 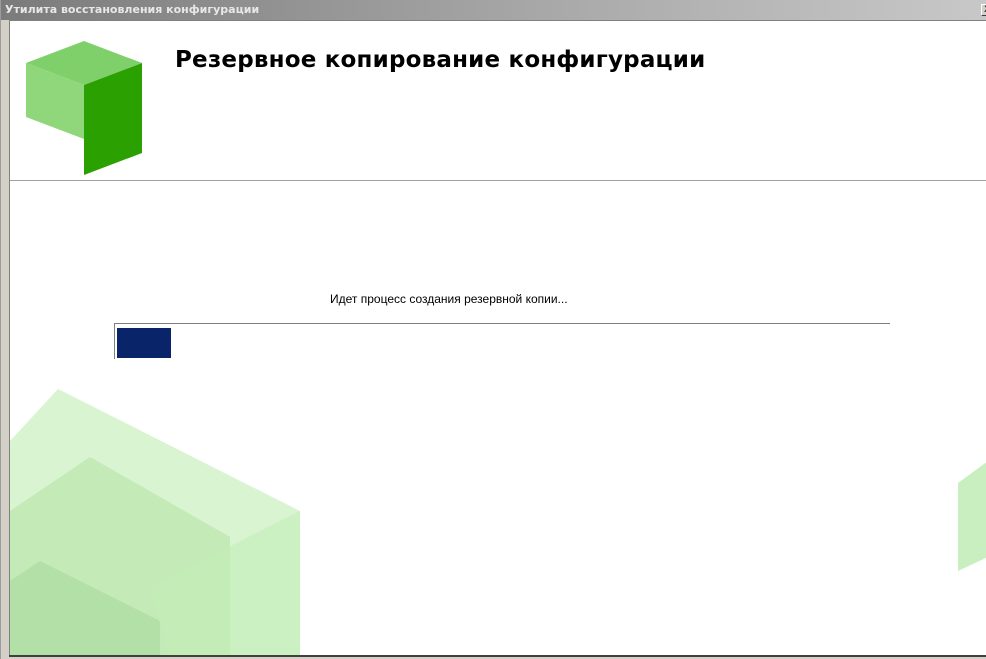 What do you see at coordinates (498, 180) in the screenshot?
I see `header-divider` at bounding box center [498, 180].